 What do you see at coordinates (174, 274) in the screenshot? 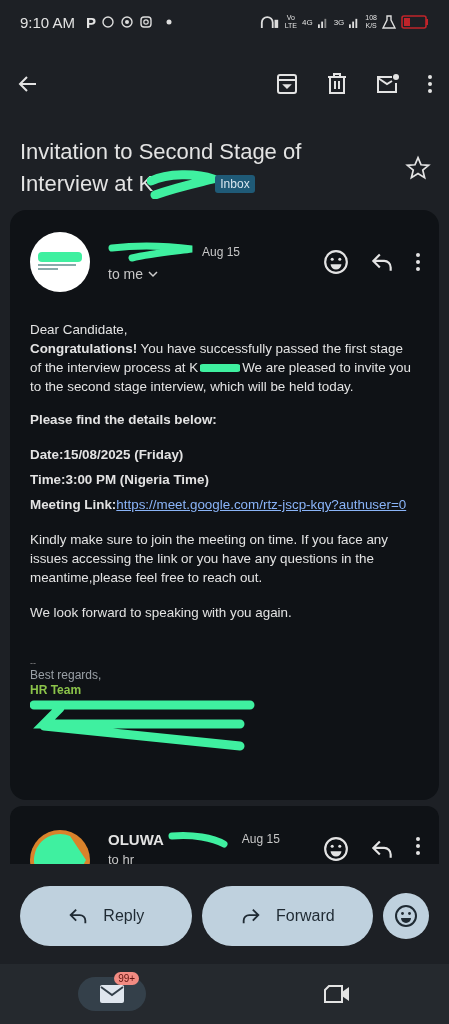
I see `recipient-toggle: to me` at bounding box center [174, 274].